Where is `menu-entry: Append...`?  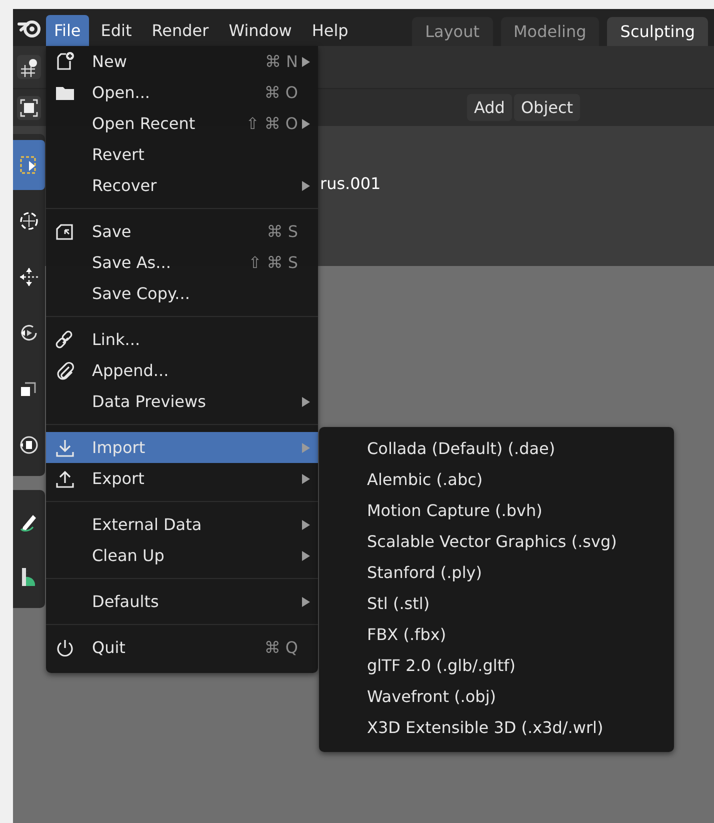 menu-entry: Append... is located at coordinates (182, 370).